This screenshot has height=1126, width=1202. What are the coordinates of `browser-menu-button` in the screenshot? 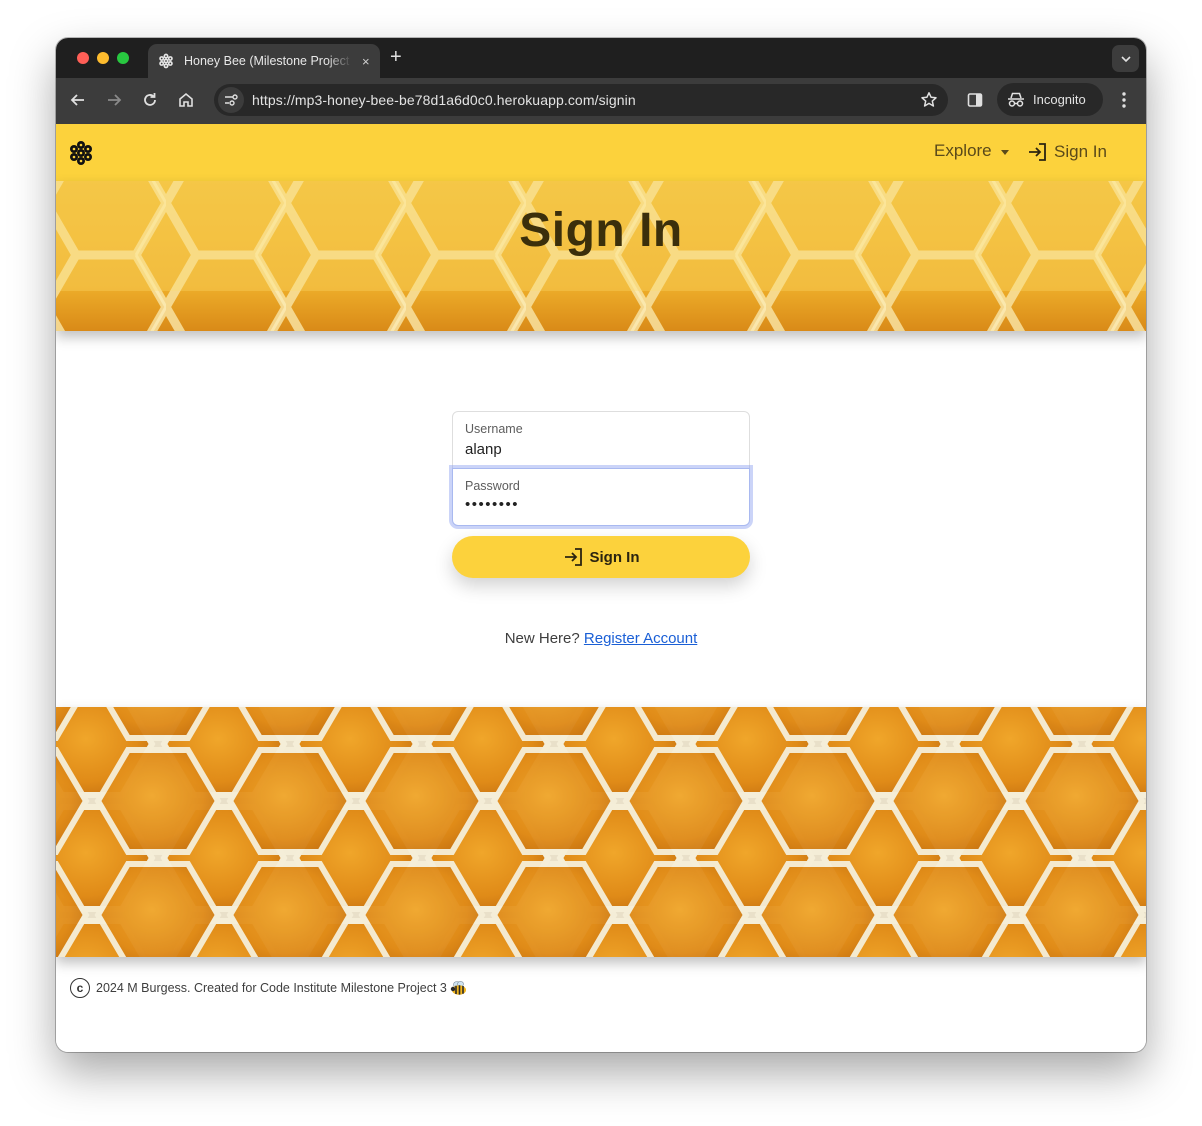 It's located at (1124, 100).